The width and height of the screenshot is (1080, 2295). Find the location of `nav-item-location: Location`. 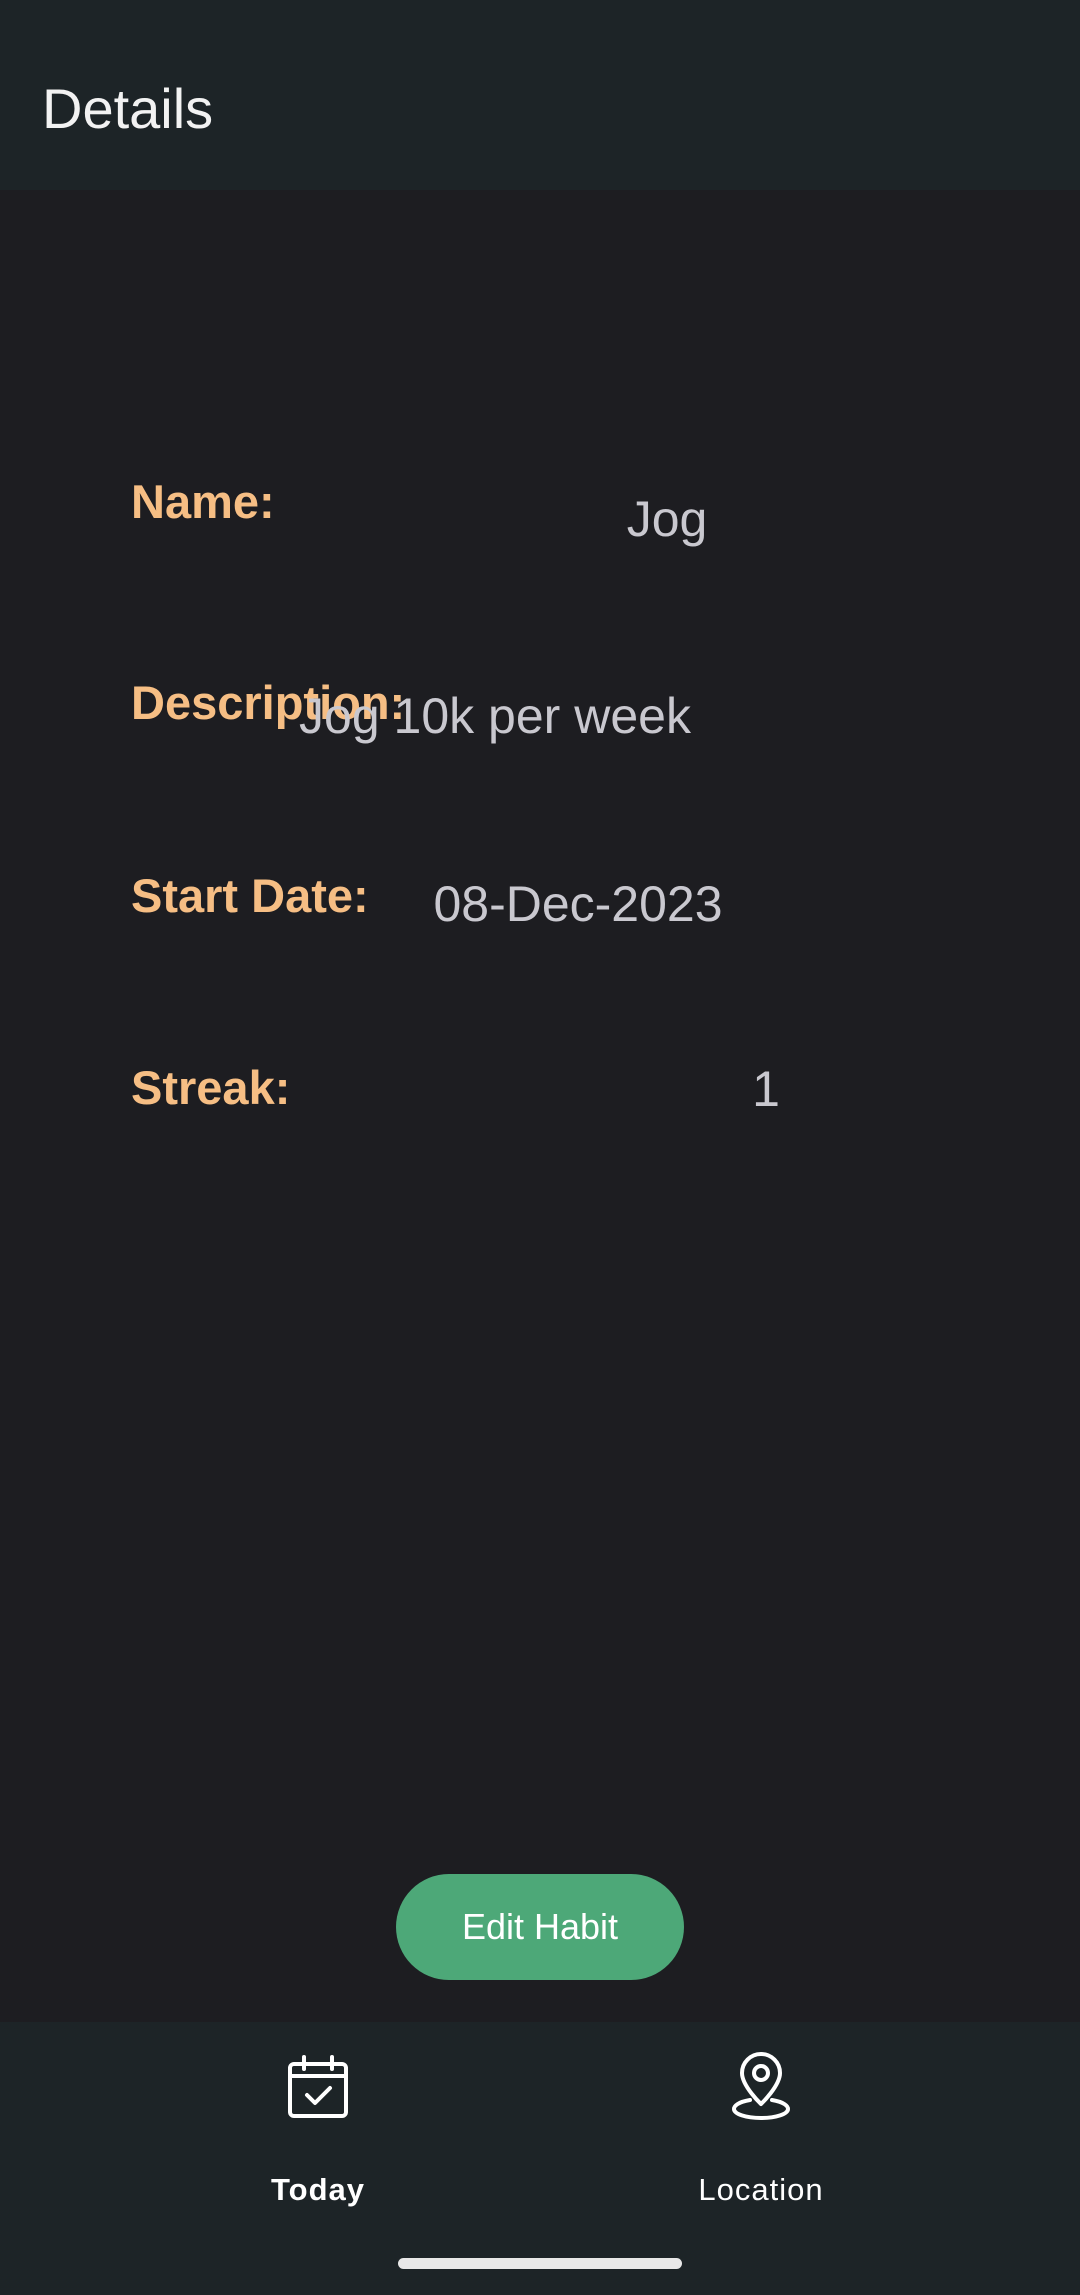

nav-item-location: Location is located at coordinates (761, 2142).